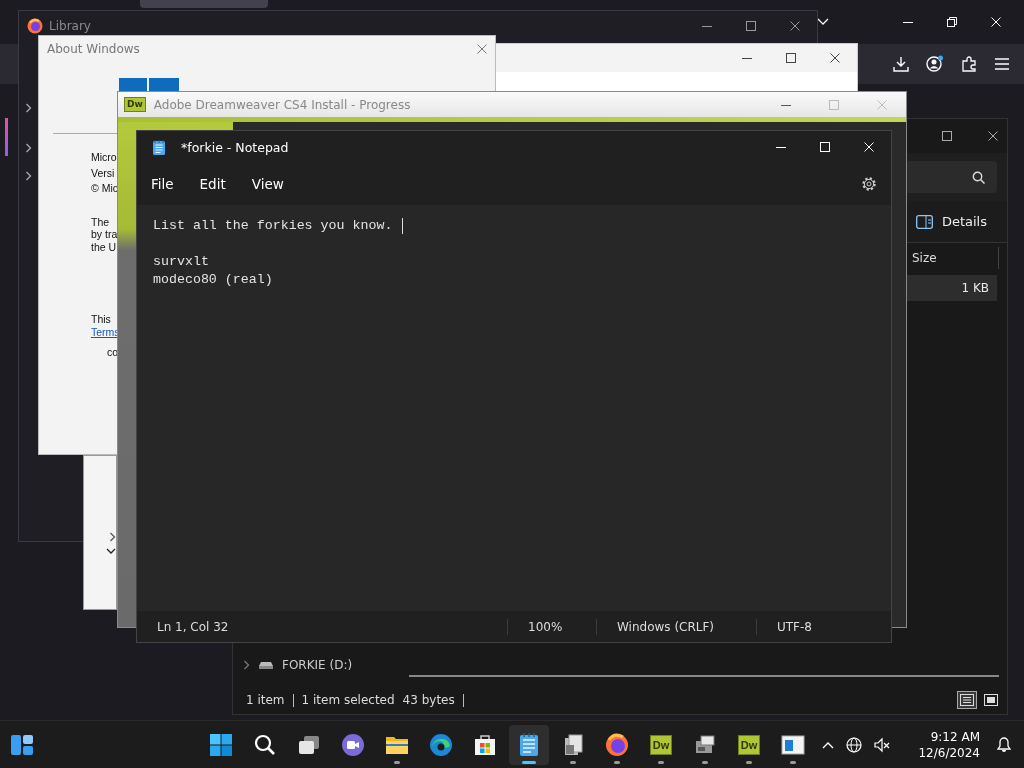 This screenshot has width=1024, height=768. I want to click on status-text: Ln 1, Col 32, so click(193, 626).